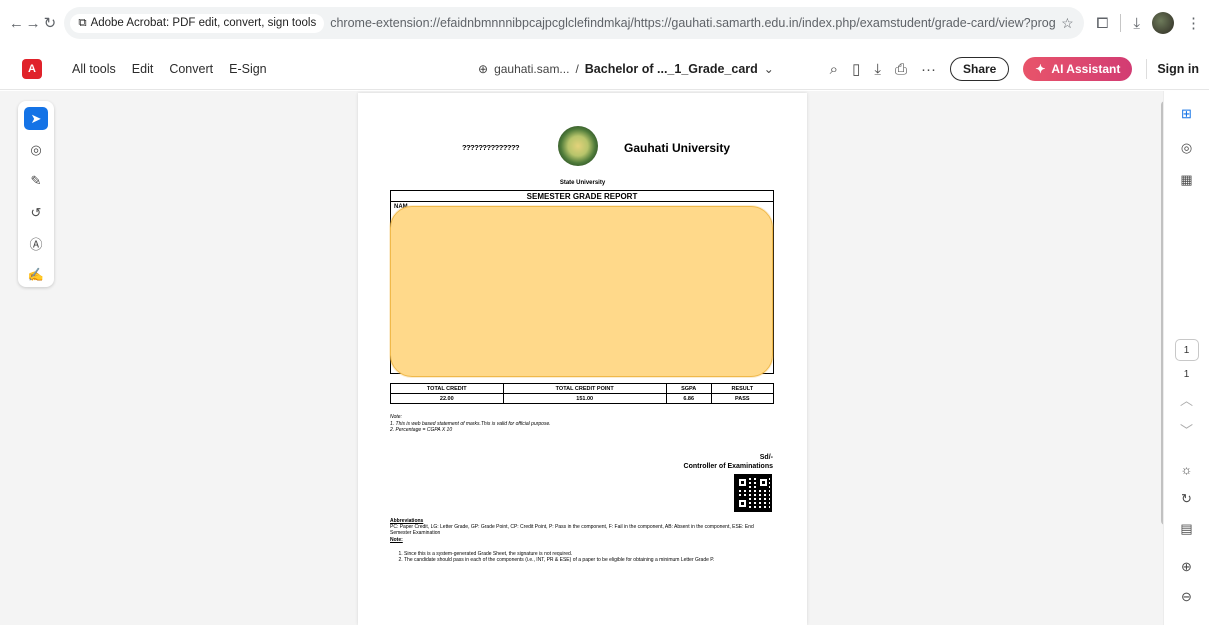 The height and width of the screenshot is (625, 1209). Describe the element at coordinates (677, 148) in the screenshot. I see `university-name: Gauhati University` at that location.